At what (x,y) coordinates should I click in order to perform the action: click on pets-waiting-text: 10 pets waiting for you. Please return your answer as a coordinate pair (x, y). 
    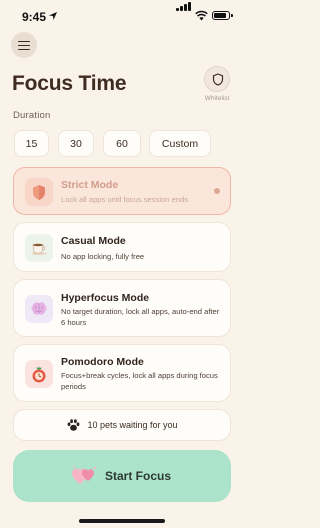
    Looking at the image, I should click on (132, 425).